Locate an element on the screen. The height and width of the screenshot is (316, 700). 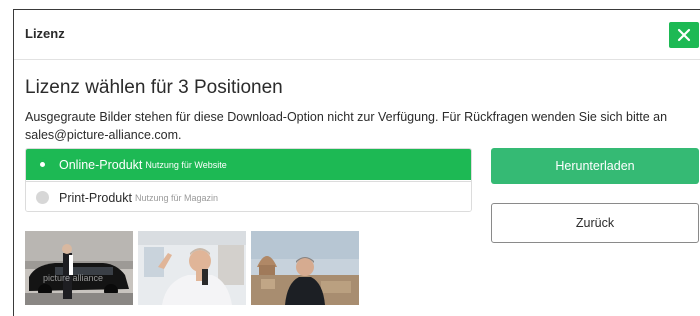
page-title: Lizenz wählen für 3 Positionen is located at coordinates (154, 87).